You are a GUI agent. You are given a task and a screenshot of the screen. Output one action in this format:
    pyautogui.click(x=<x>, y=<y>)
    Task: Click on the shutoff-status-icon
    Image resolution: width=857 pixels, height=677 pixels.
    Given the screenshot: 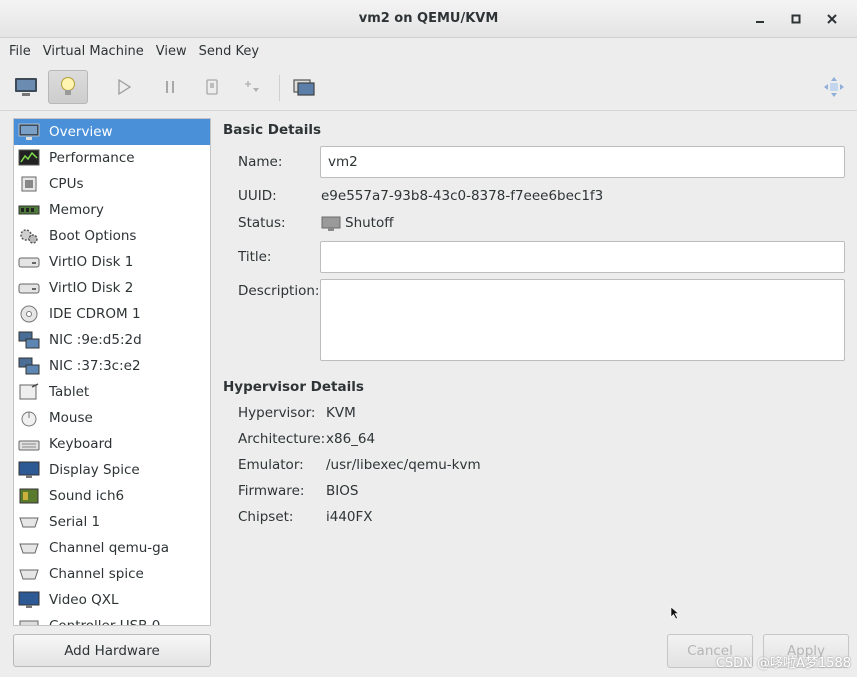 What is the action you would take?
    pyautogui.click(x=331, y=226)
    